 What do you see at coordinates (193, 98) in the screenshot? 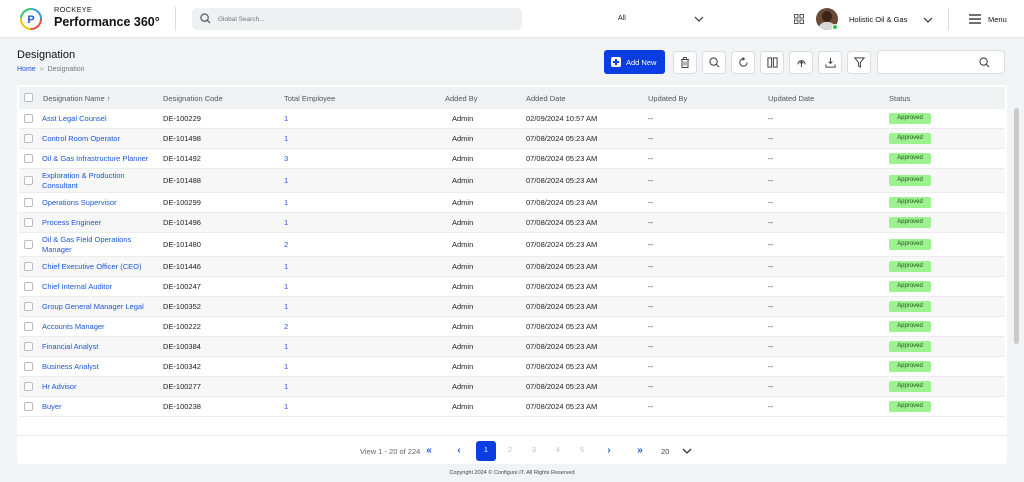
I see `column-header-code: Designation Code` at bounding box center [193, 98].